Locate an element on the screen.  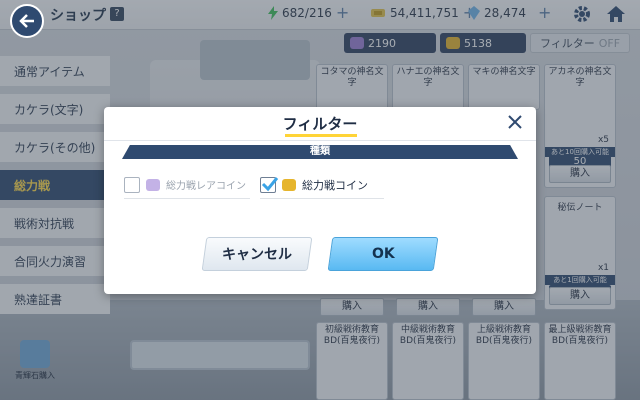
ok-button-label: OK is located at coordinates (383, 254).